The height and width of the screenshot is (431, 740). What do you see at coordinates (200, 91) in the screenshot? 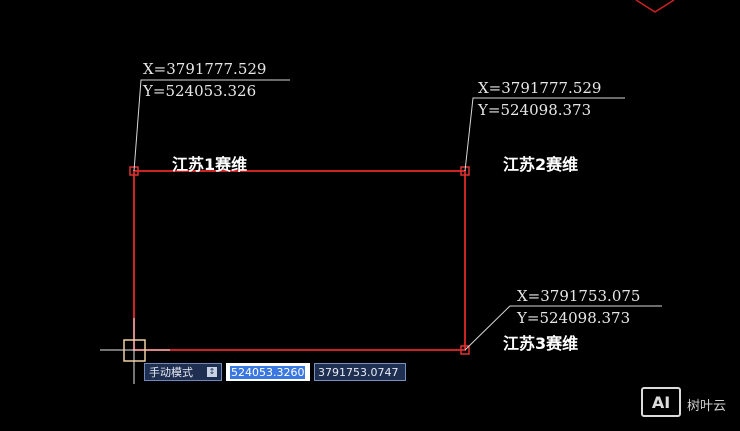
I see `point-1-y-label: Y=524053.326` at bounding box center [200, 91].